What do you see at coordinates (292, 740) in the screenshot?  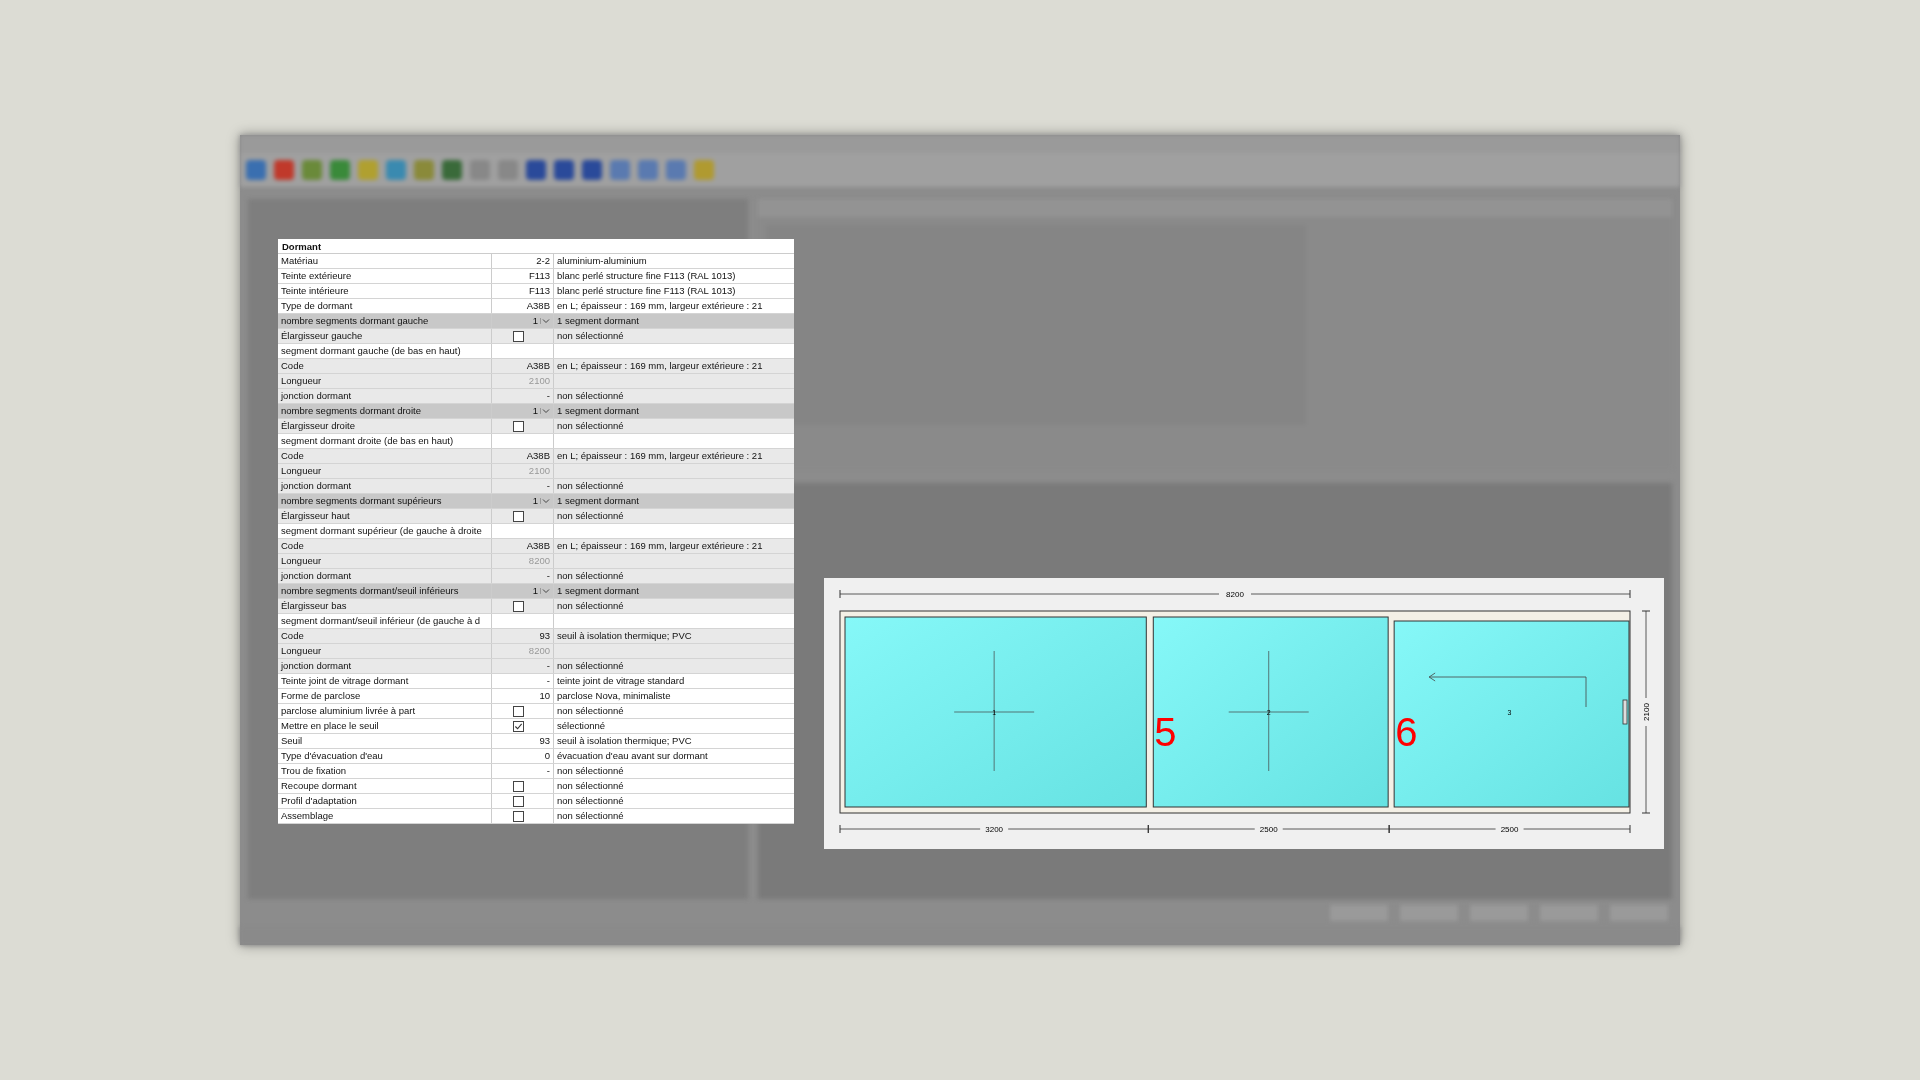 I see `property-label: Seuil` at bounding box center [292, 740].